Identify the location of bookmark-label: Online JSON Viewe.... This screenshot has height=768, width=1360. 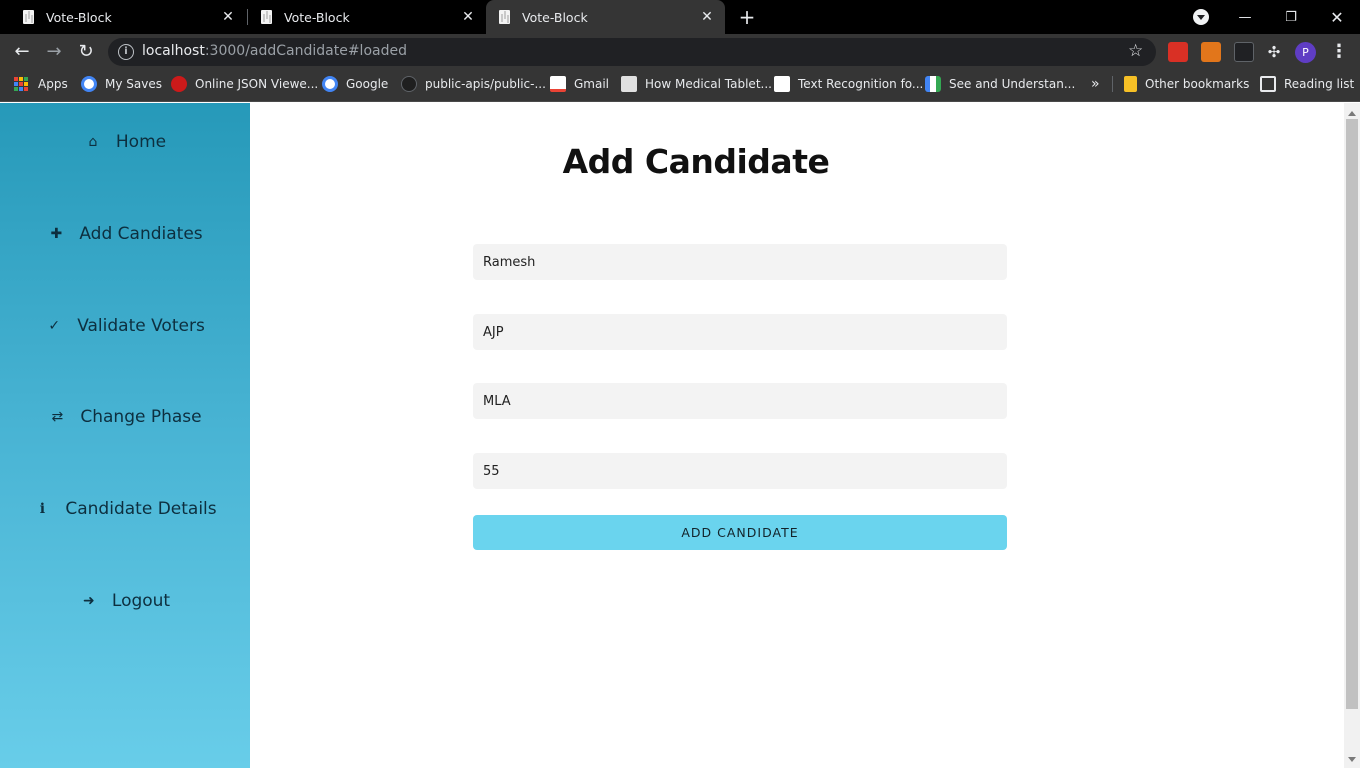
(257, 84).